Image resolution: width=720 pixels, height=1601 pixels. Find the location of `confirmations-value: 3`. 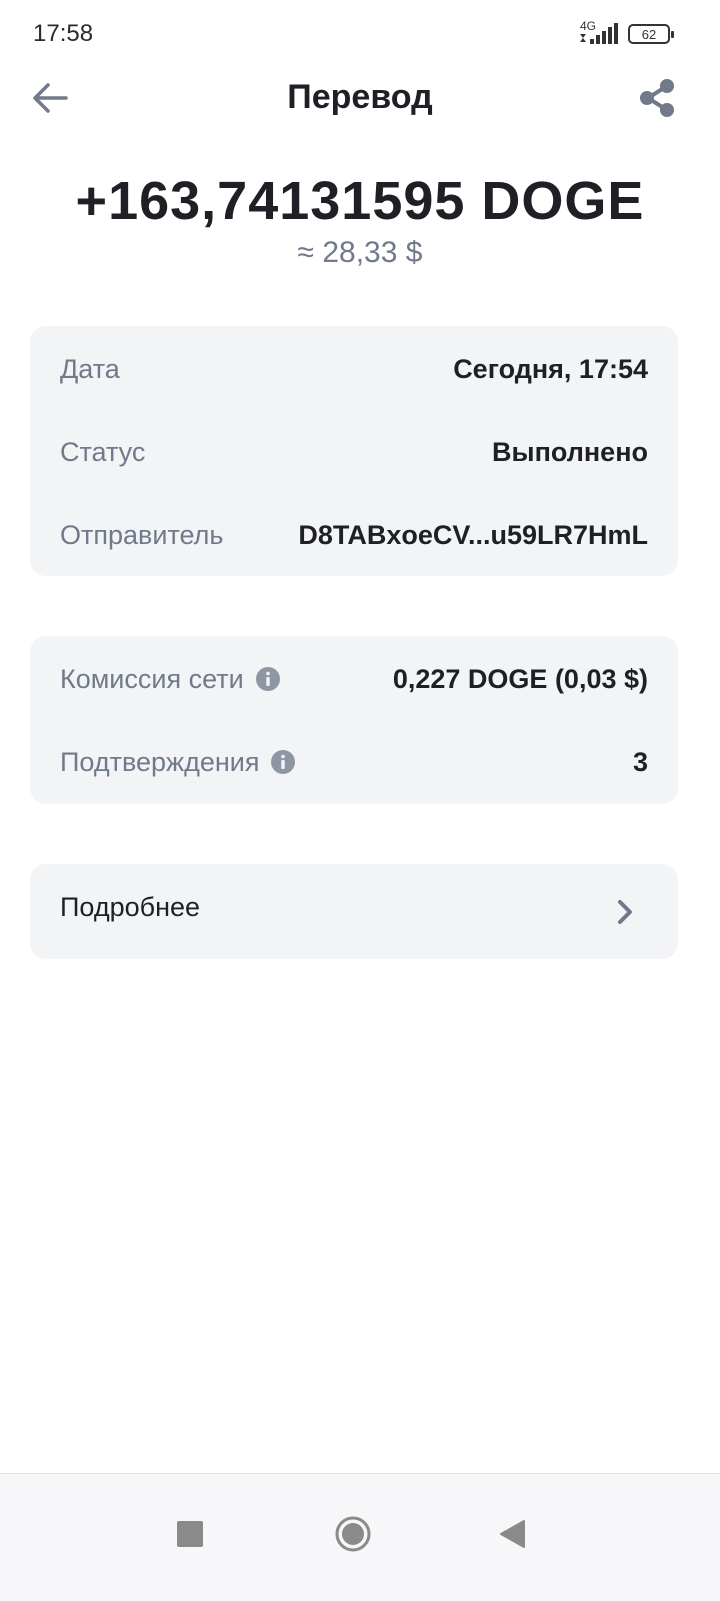

confirmations-value: 3 is located at coordinates (640, 761).